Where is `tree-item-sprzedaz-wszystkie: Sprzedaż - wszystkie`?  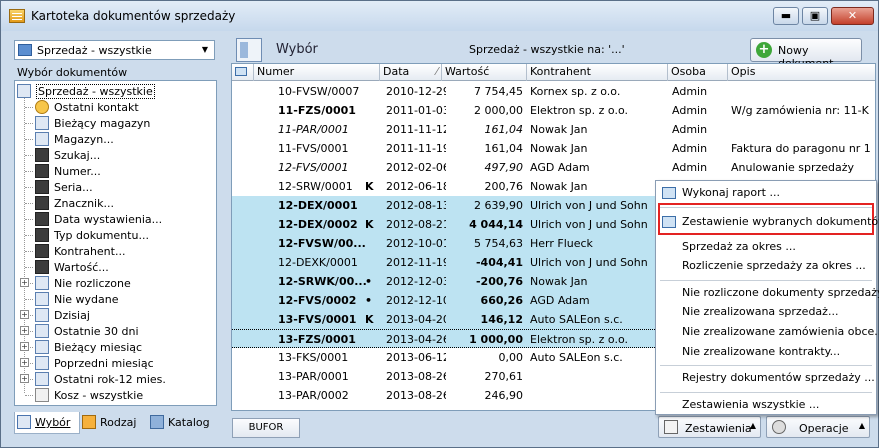 tree-item-sprzedaz-wszystkie: Sprzedaż - wszystkie is located at coordinates (115, 91).